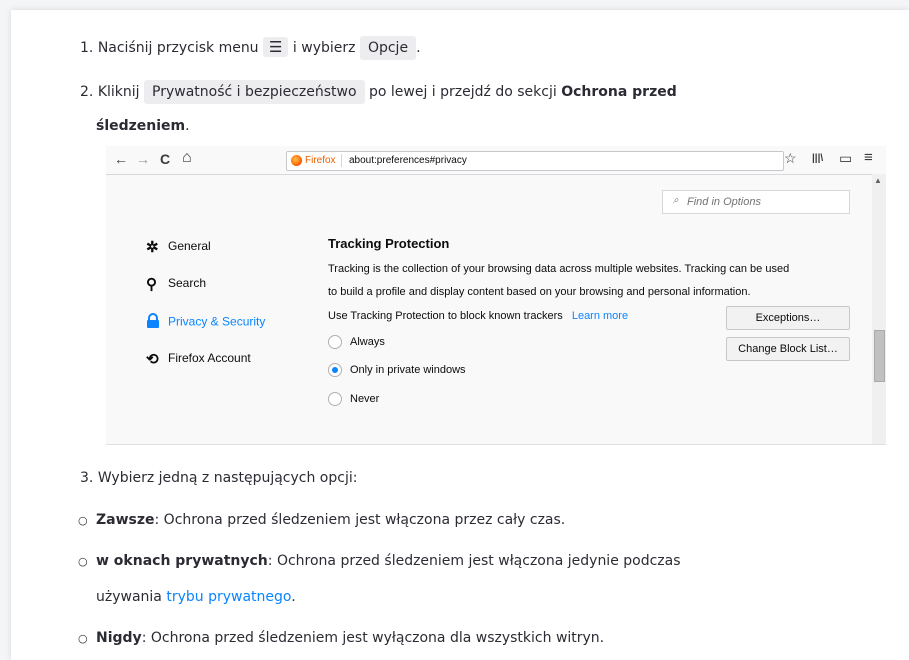 This screenshot has width=909, height=660. Describe the element at coordinates (365, 398) in the screenshot. I see `radio-never-label: Never` at that location.